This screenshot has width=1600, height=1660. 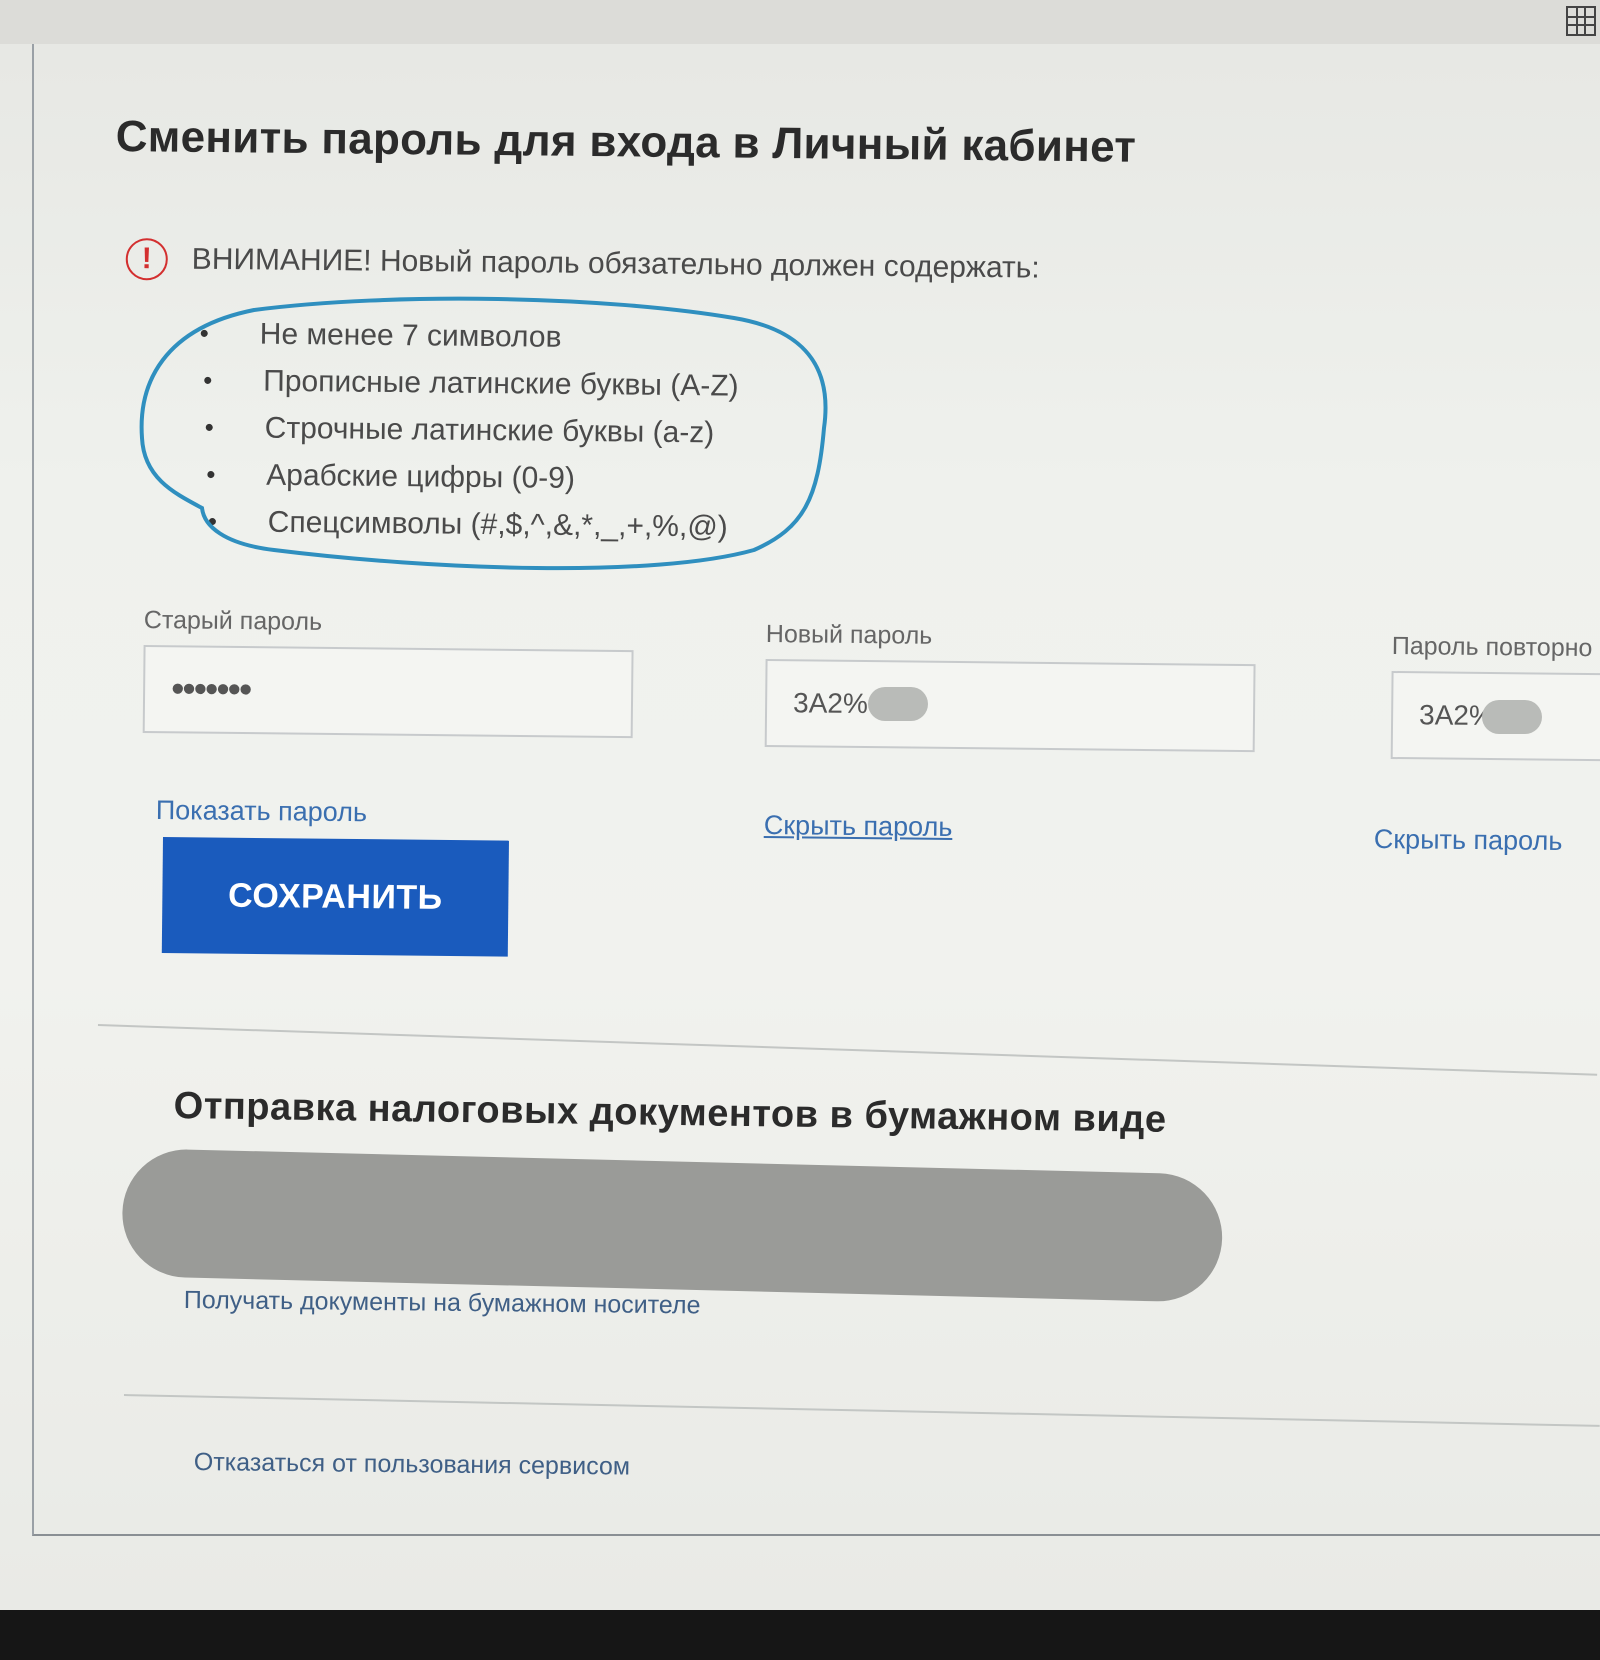 I want to click on old-password-group: Старый пароль, so click(x=388, y=672).